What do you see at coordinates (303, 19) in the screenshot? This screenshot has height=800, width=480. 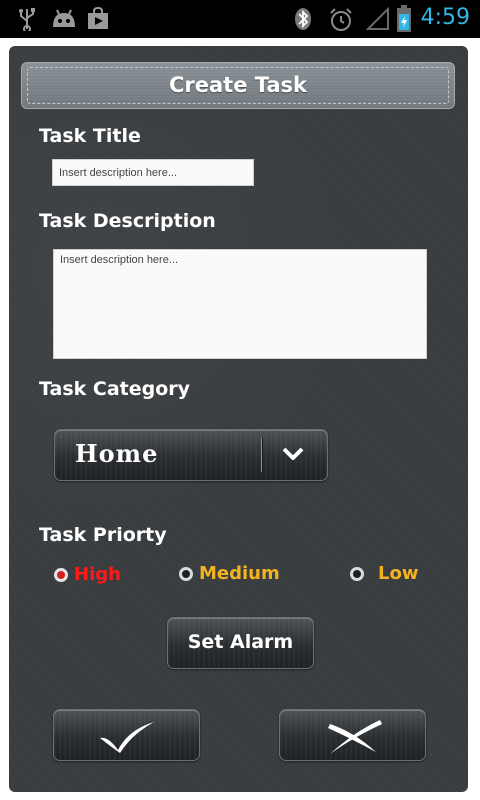 I see `bluetooth-icon` at bounding box center [303, 19].